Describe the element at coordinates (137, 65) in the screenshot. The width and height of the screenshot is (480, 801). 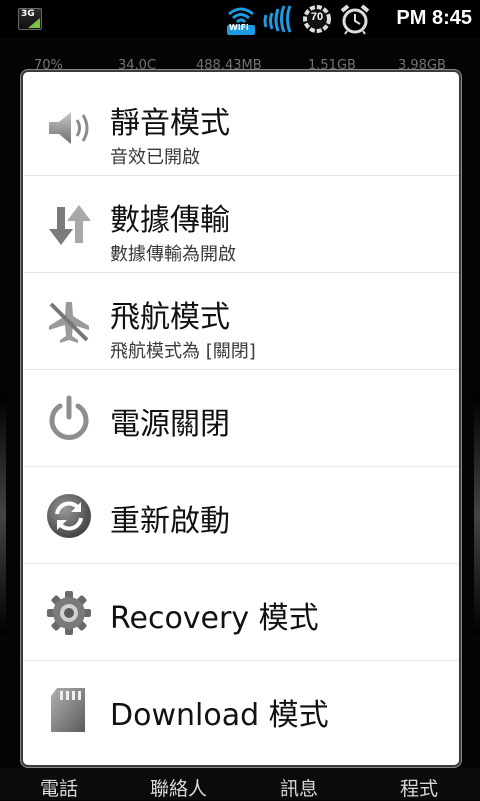
I see `stat-value: 34.0C` at that location.